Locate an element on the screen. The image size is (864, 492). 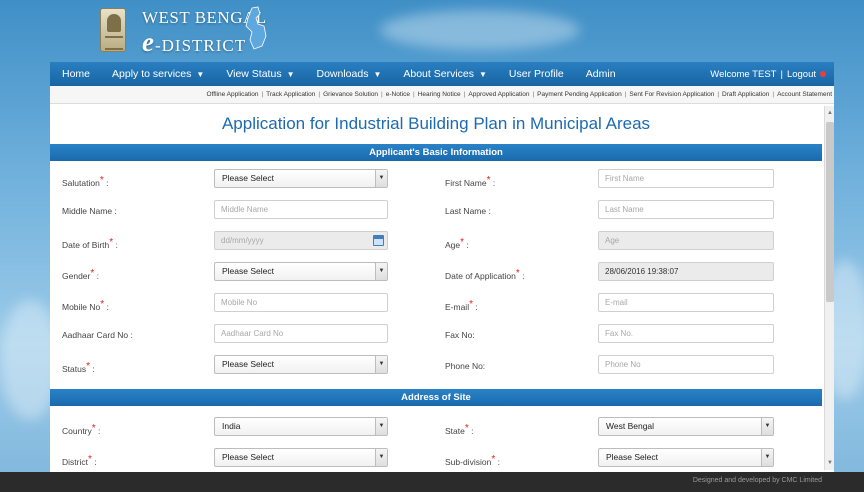
fax-label: Fax No: is located at coordinates (460, 335).